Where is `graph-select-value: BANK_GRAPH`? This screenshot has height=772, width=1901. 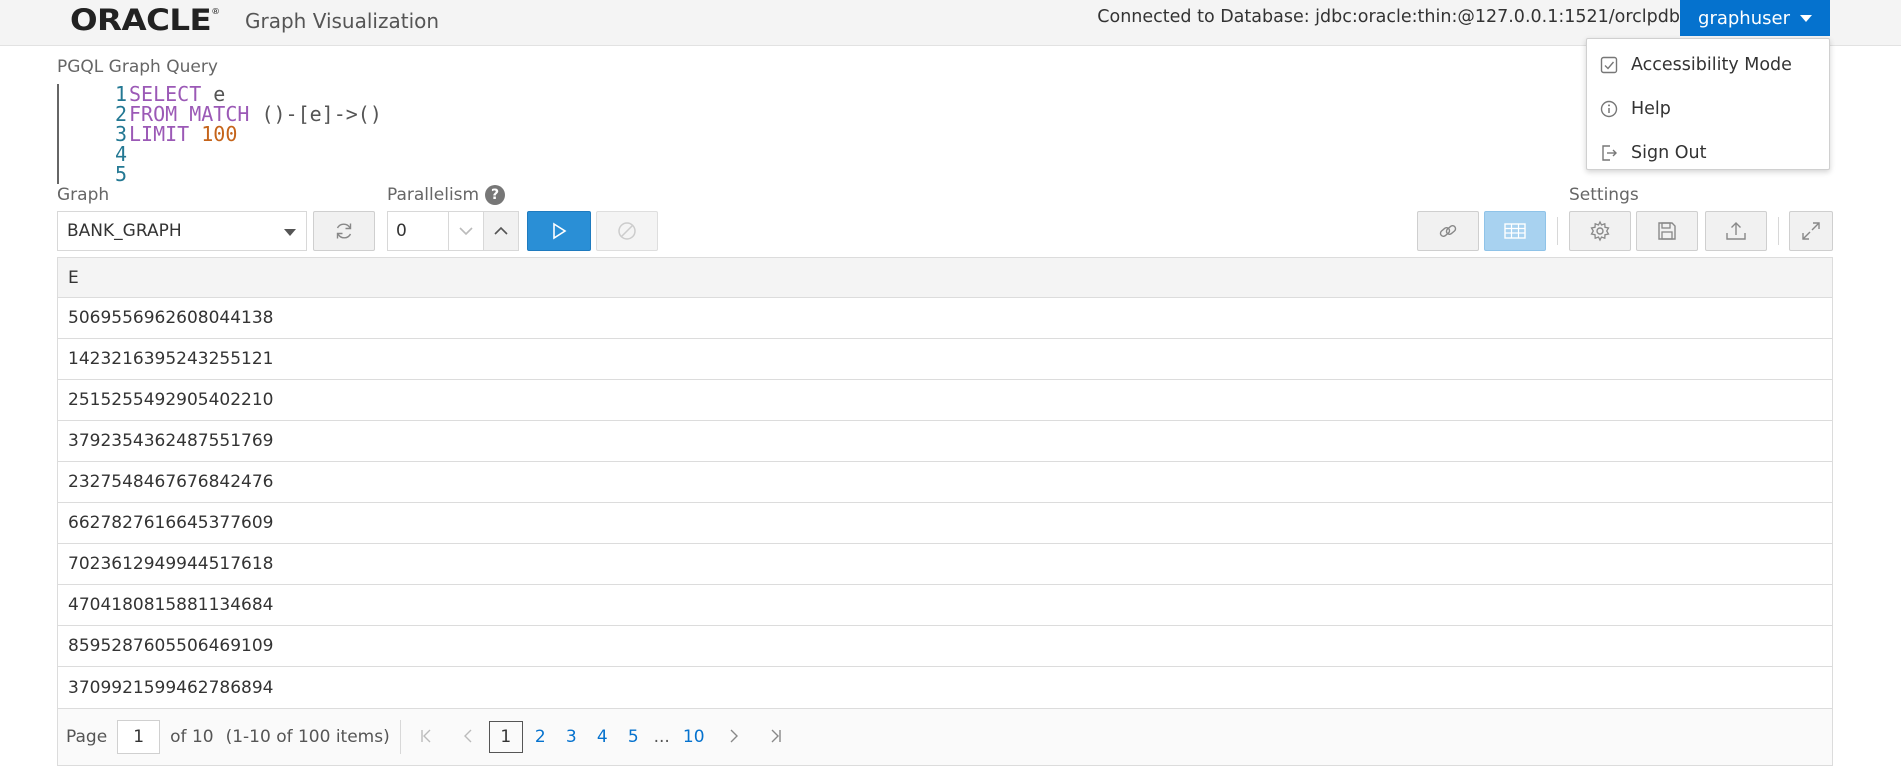 graph-select-value: BANK_GRAPH is located at coordinates (124, 231).